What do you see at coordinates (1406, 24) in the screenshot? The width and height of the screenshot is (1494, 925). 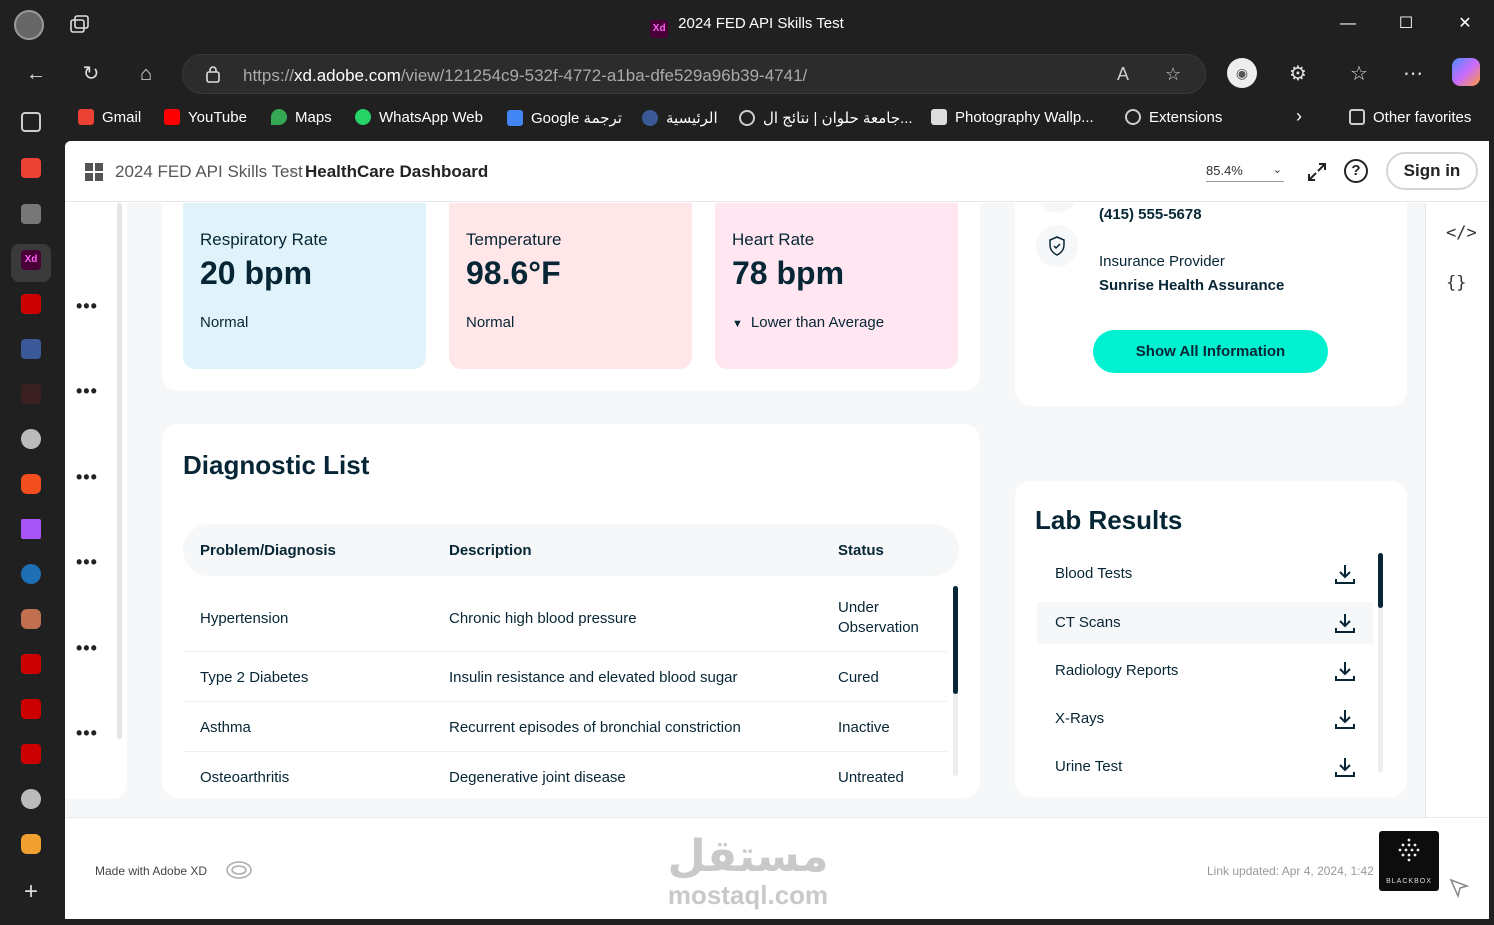 I see `maximize-button: ☐` at bounding box center [1406, 24].